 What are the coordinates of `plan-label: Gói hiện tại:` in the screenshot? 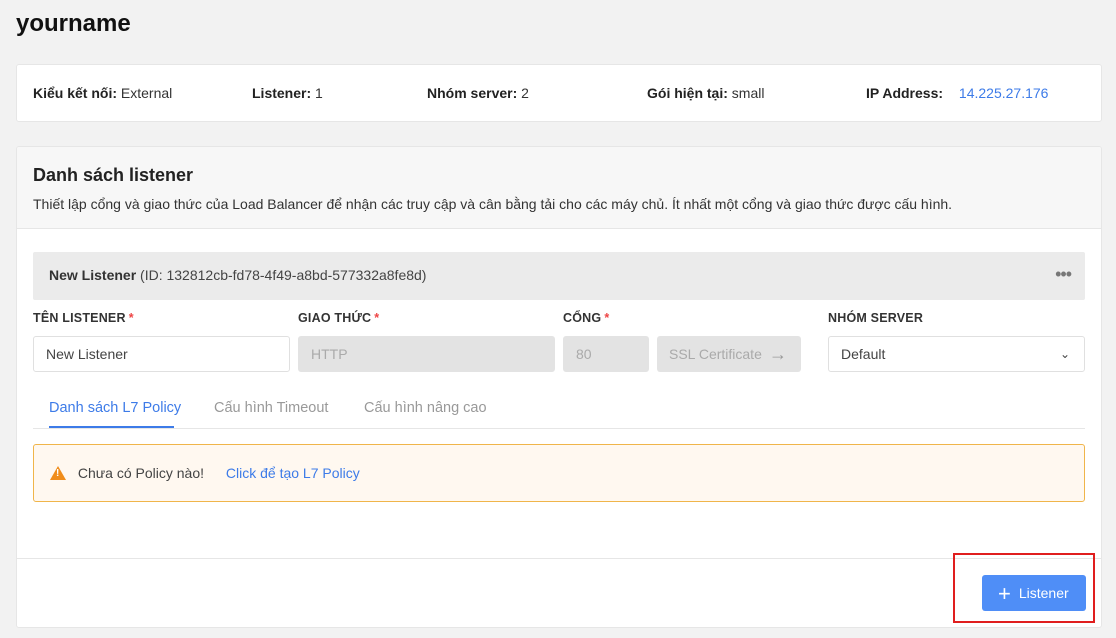 It's located at (687, 93).